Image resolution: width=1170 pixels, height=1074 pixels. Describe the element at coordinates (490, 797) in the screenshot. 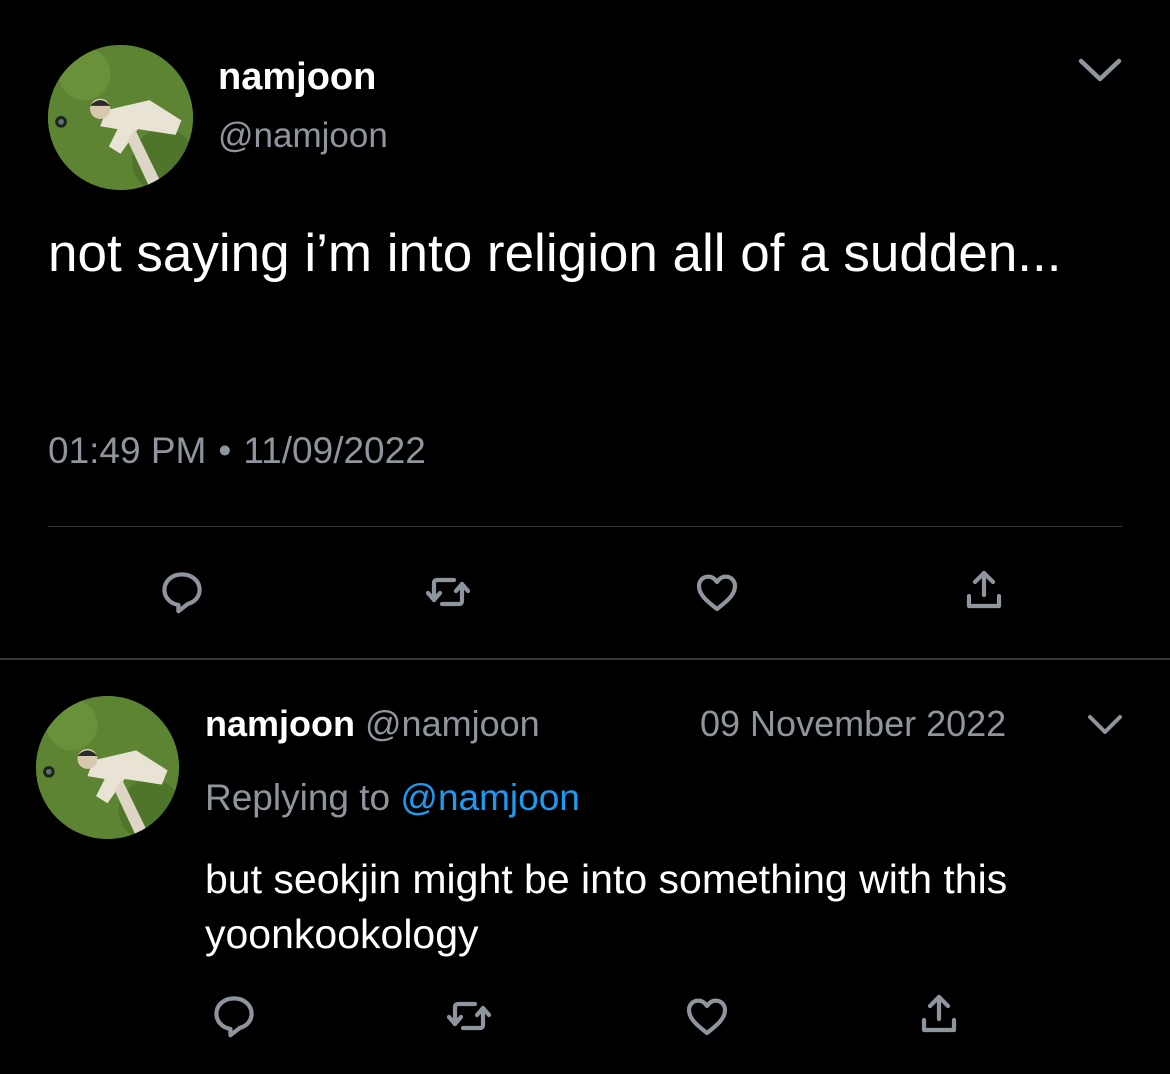

I see `mention-link: @namjoon` at that location.